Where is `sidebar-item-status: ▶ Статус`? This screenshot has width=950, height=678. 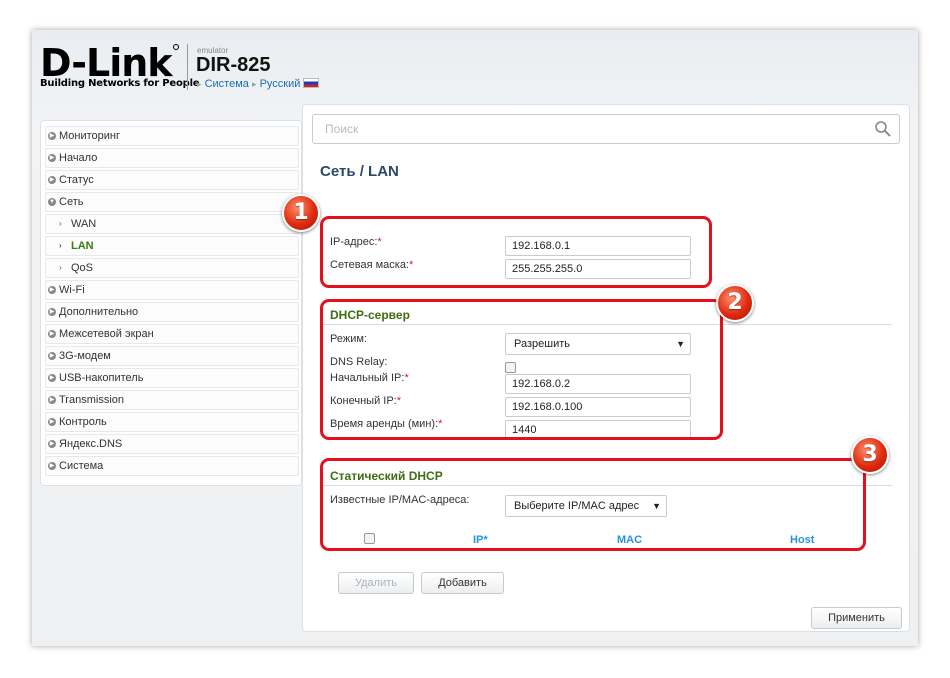 sidebar-item-status: ▶ Статус is located at coordinates (172, 180).